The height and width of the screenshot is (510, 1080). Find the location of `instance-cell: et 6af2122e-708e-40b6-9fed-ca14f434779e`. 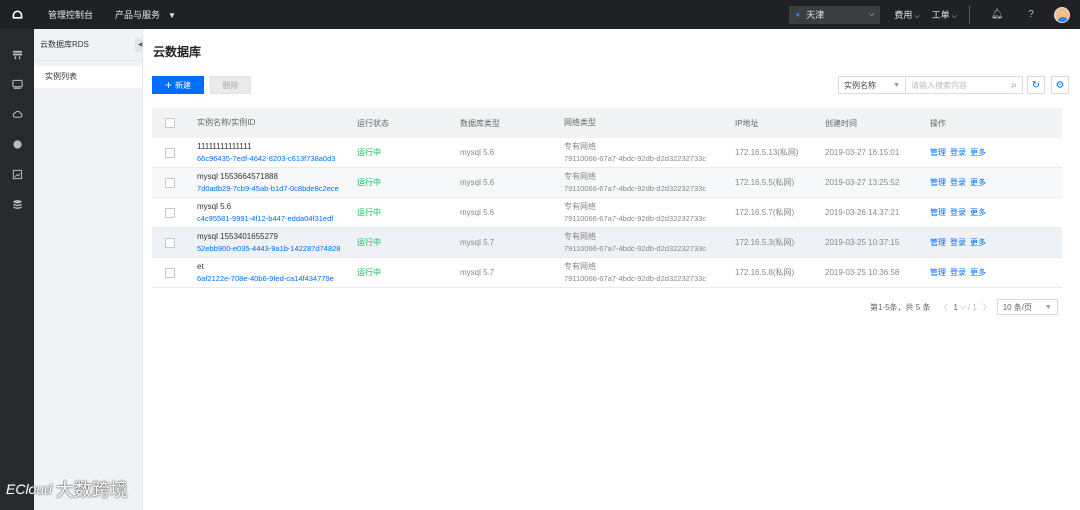

instance-cell: et 6af2122e-708e-40b6-9fed-ca14f434779e is located at coordinates (272, 273).